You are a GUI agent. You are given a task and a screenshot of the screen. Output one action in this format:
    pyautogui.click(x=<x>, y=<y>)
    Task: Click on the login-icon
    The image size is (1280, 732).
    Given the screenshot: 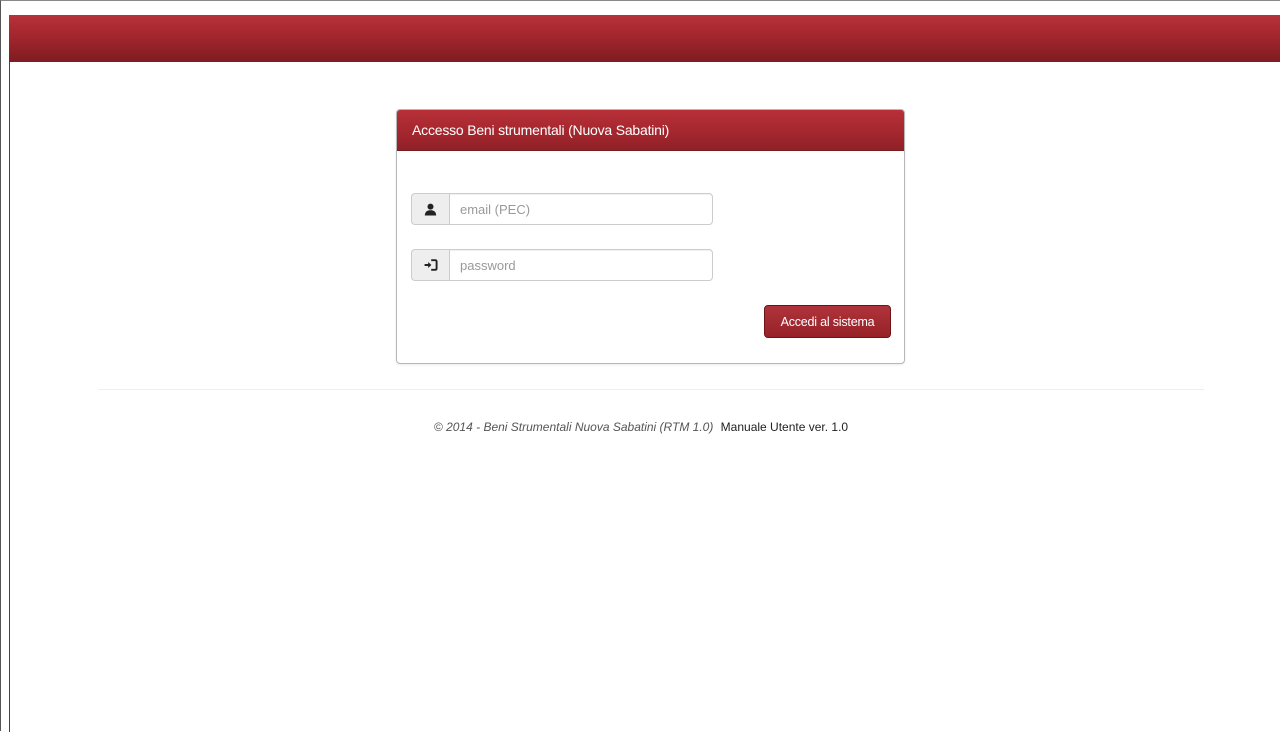 What is the action you would take?
    pyautogui.click(x=430, y=265)
    